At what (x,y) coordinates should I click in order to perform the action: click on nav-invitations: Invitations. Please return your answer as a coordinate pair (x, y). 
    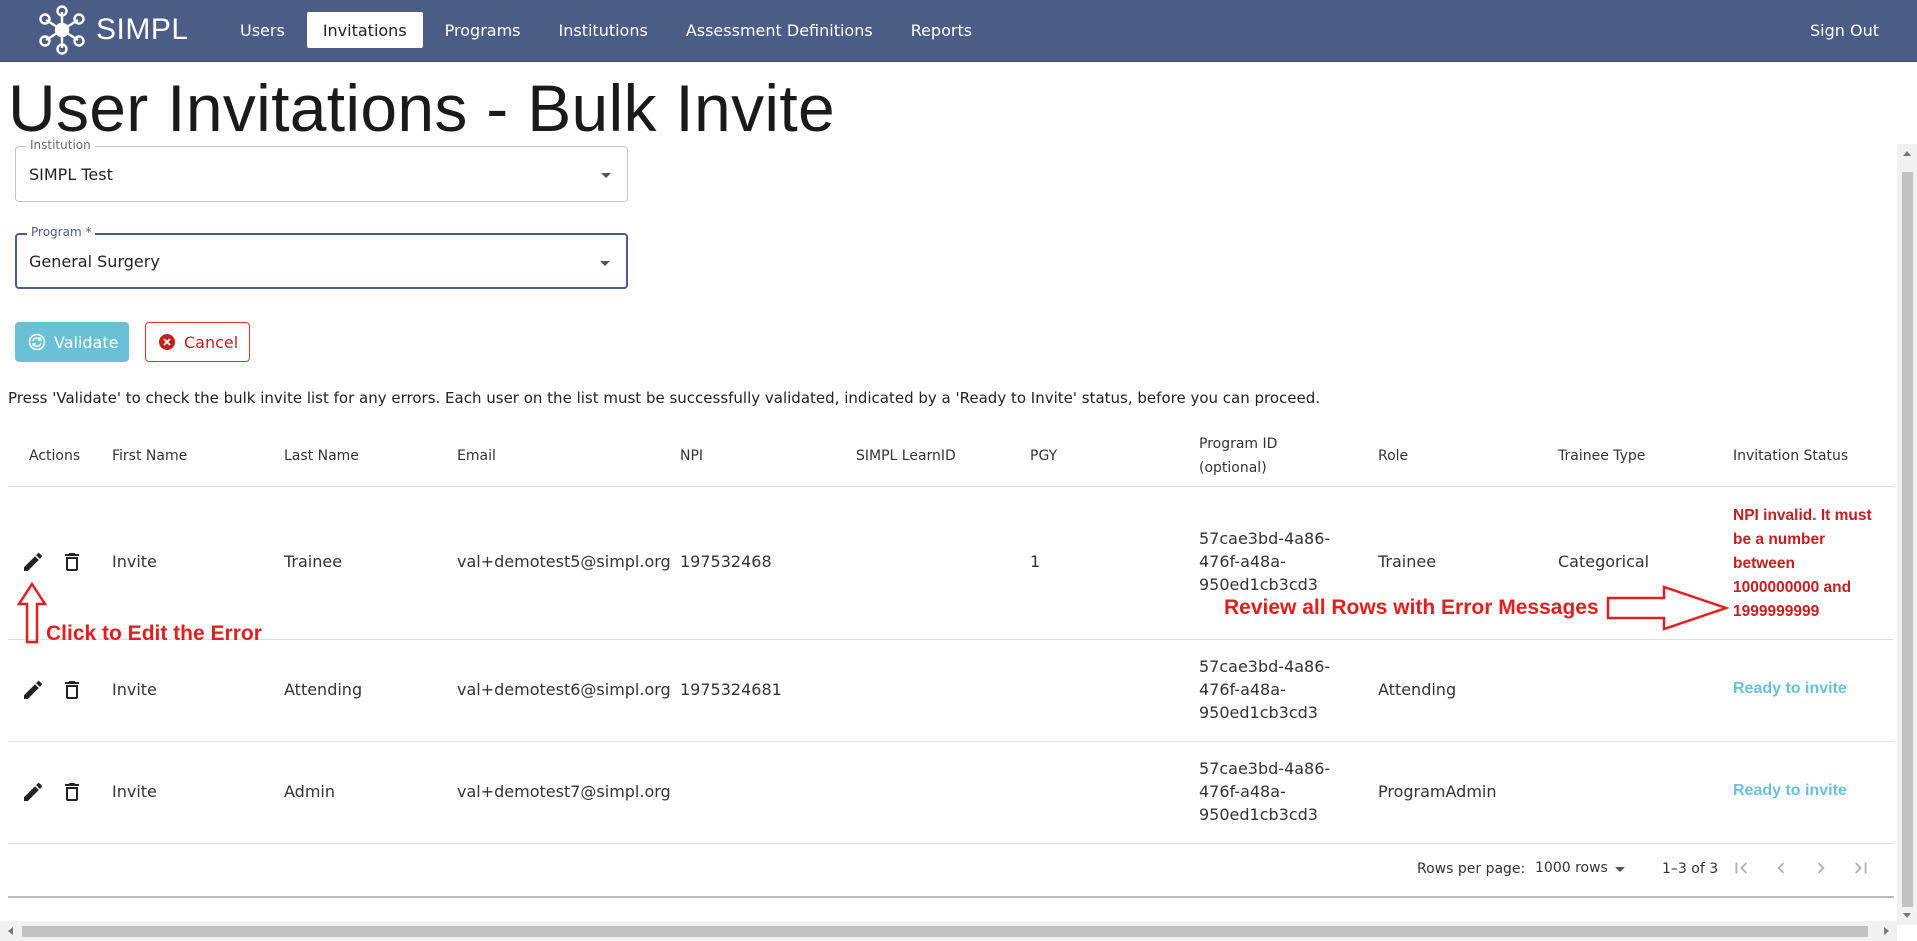
    Looking at the image, I should click on (364, 30).